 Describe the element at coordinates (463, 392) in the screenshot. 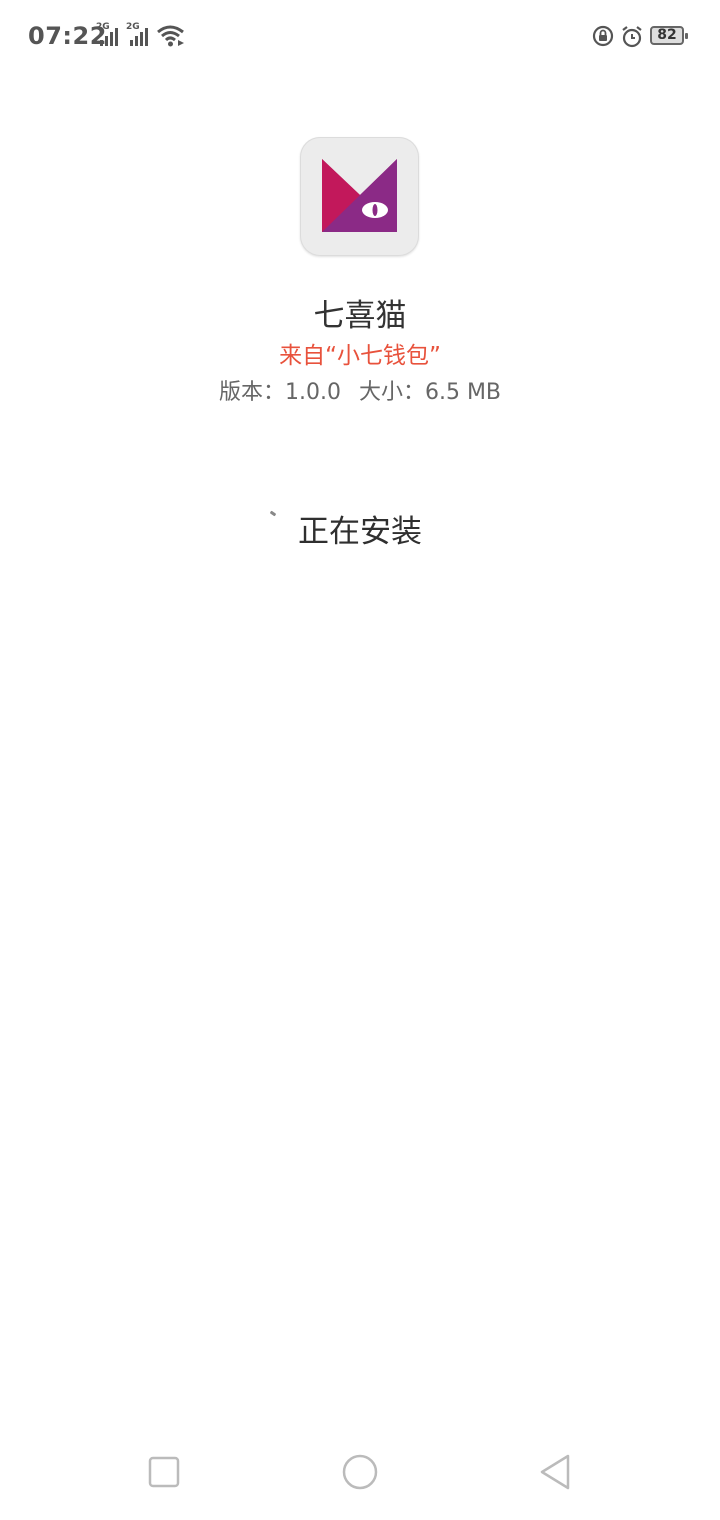

I see `size-value: 6.5 MB` at that location.